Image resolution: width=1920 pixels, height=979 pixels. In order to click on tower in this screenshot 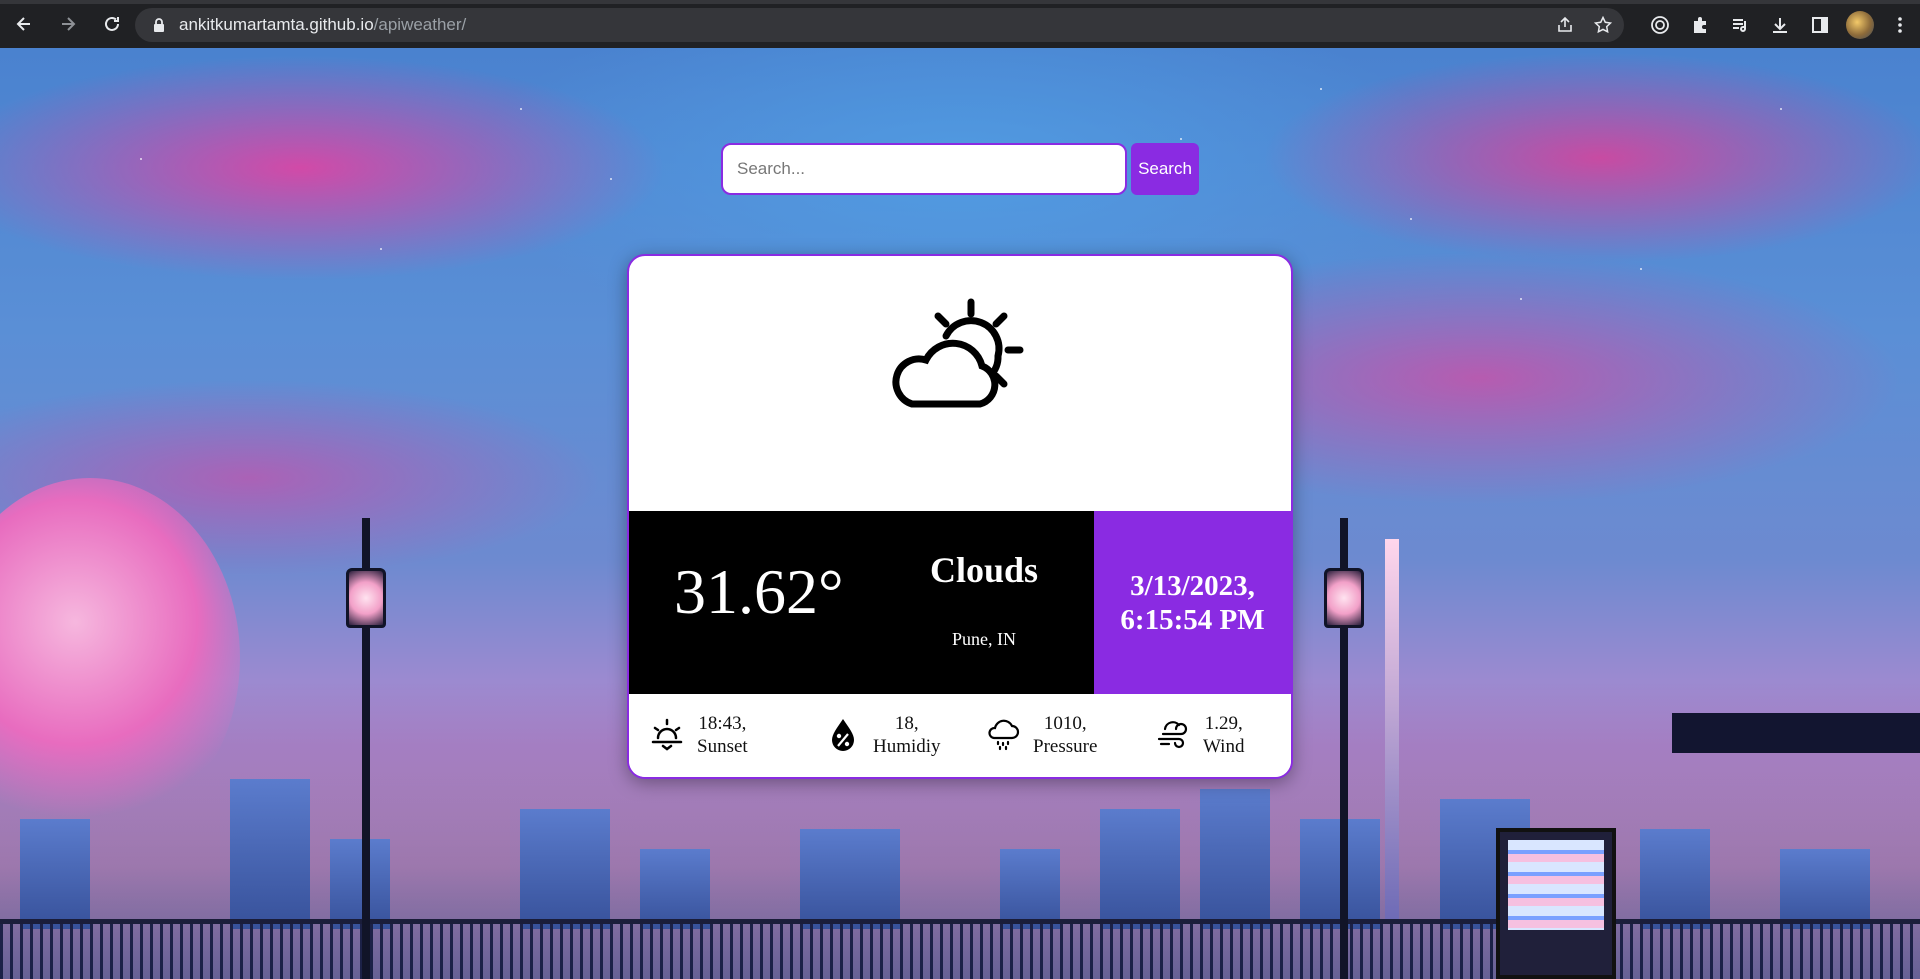, I will do `click(1392, 729)`.